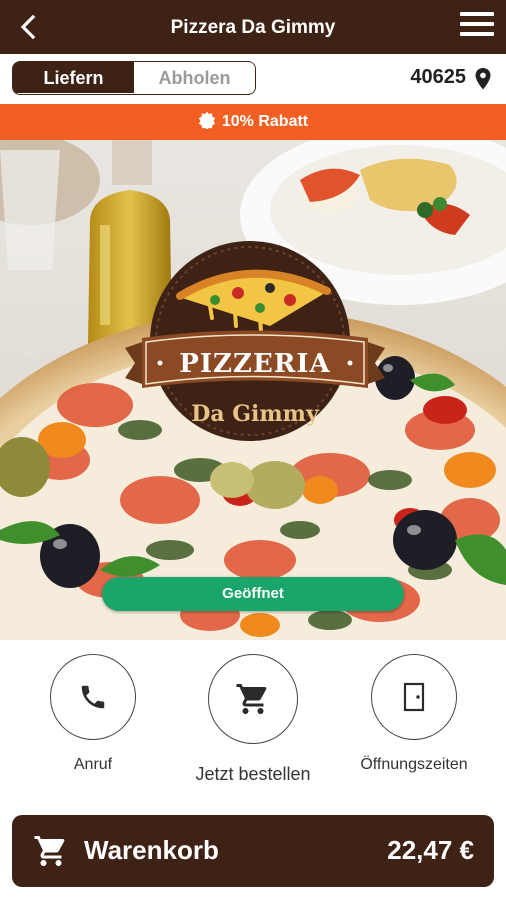  Describe the element at coordinates (430, 850) in the screenshot. I see `cart-total: 22,47 €` at that location.